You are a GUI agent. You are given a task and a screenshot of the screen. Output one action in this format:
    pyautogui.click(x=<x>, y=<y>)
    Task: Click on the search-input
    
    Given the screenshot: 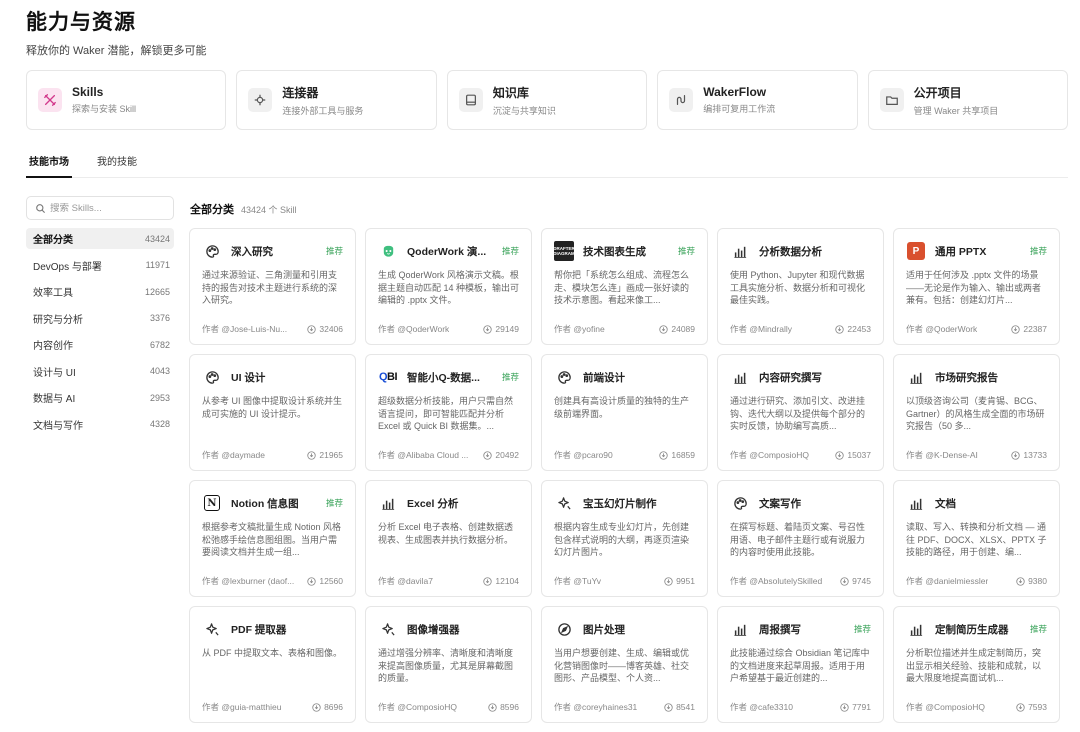 What is the action you would take?
    pyautogui.click(x=105, y=208)
    